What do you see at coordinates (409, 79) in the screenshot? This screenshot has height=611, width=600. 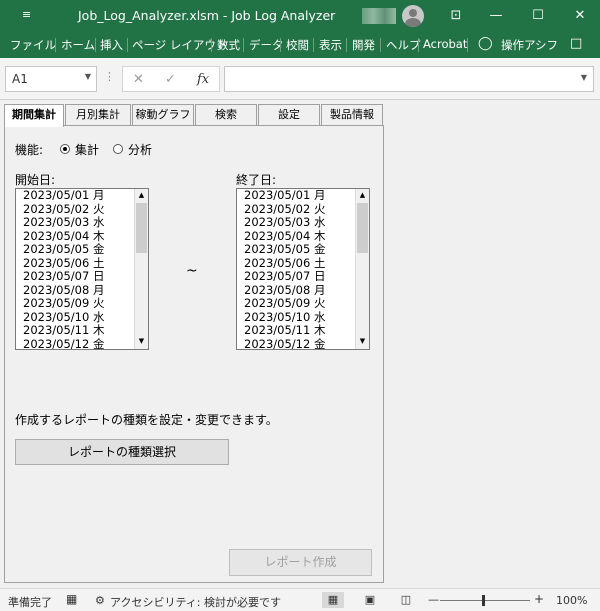 I see `formula-input: ▼` at bounding box center [409, 79].